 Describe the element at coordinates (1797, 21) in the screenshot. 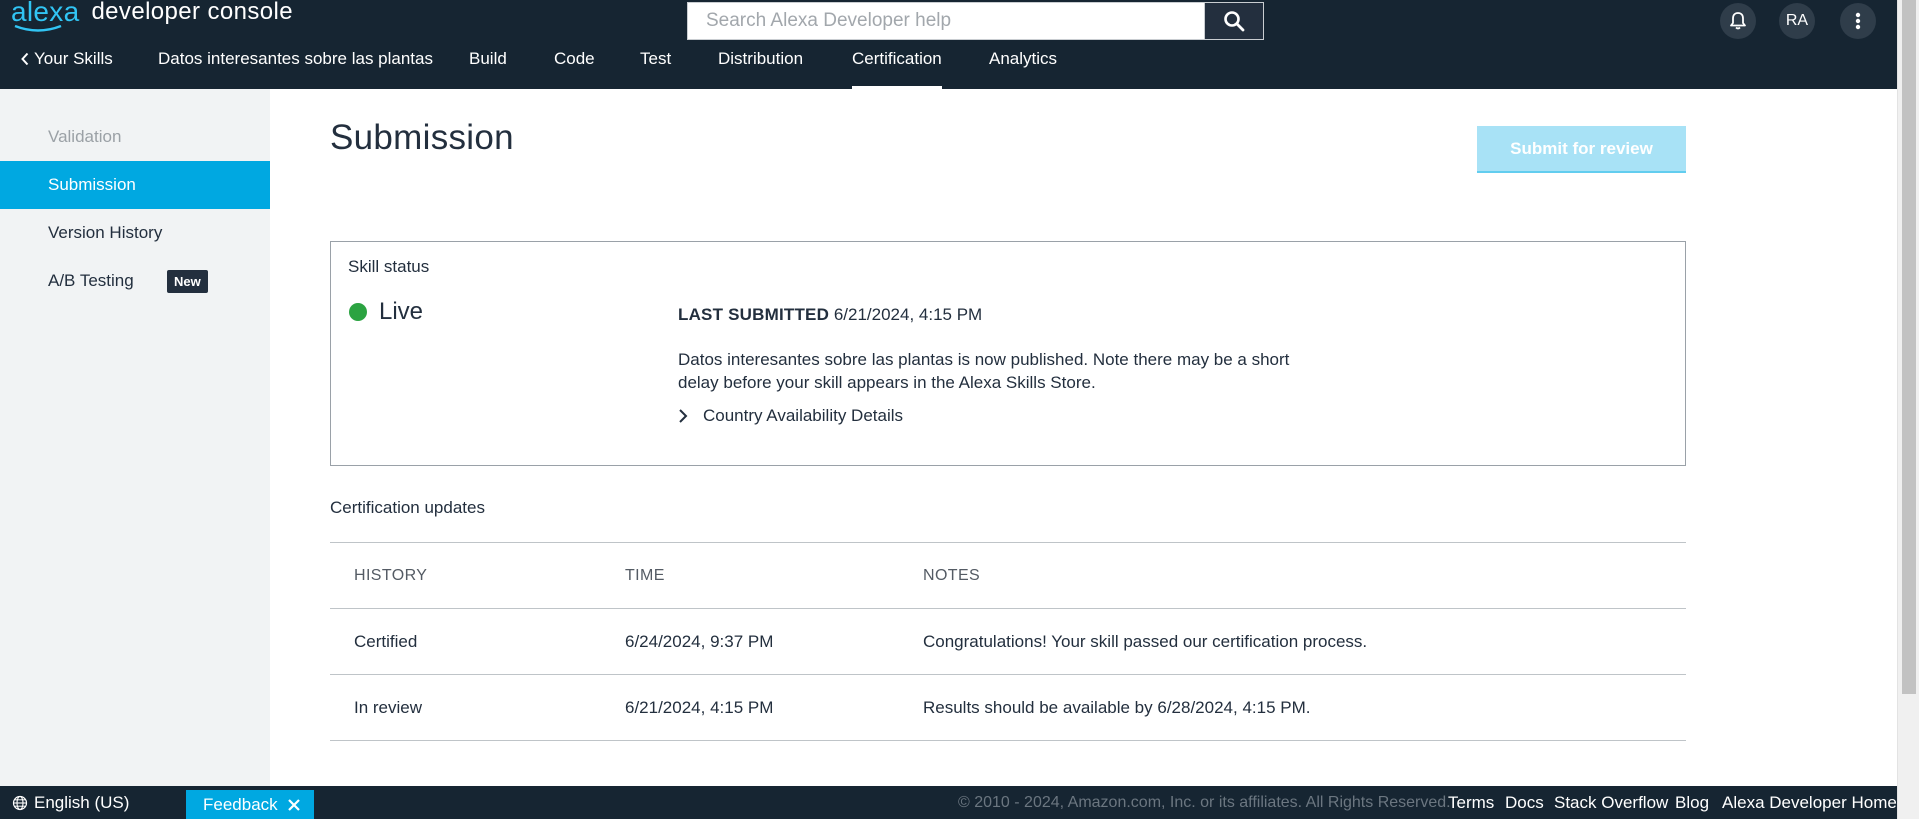

I see `user-avatar: RA` at that location.